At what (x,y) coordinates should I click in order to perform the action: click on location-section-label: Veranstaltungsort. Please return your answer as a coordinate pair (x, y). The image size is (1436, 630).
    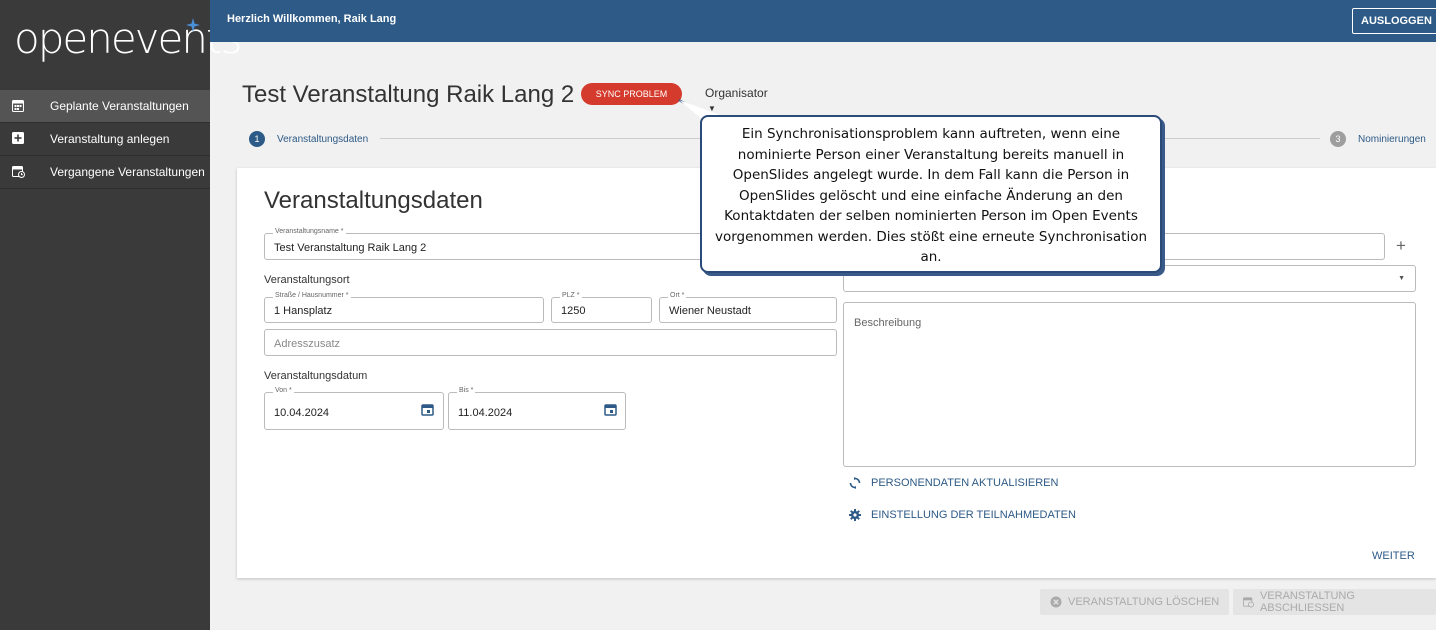
    Looking at the image, I should click on (307, 280).